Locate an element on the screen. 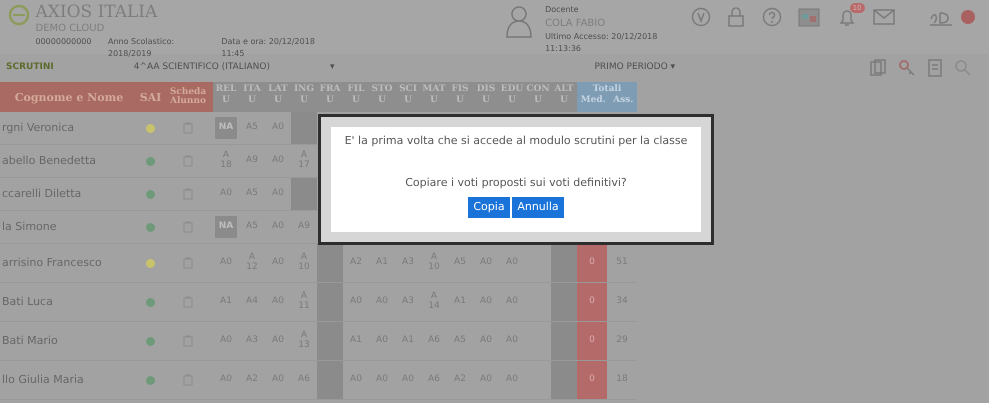 The image size is (989, 403). class-select: 4^AA SCIENTIFICO (ITALIANO) is located at coordinates (202, 68).